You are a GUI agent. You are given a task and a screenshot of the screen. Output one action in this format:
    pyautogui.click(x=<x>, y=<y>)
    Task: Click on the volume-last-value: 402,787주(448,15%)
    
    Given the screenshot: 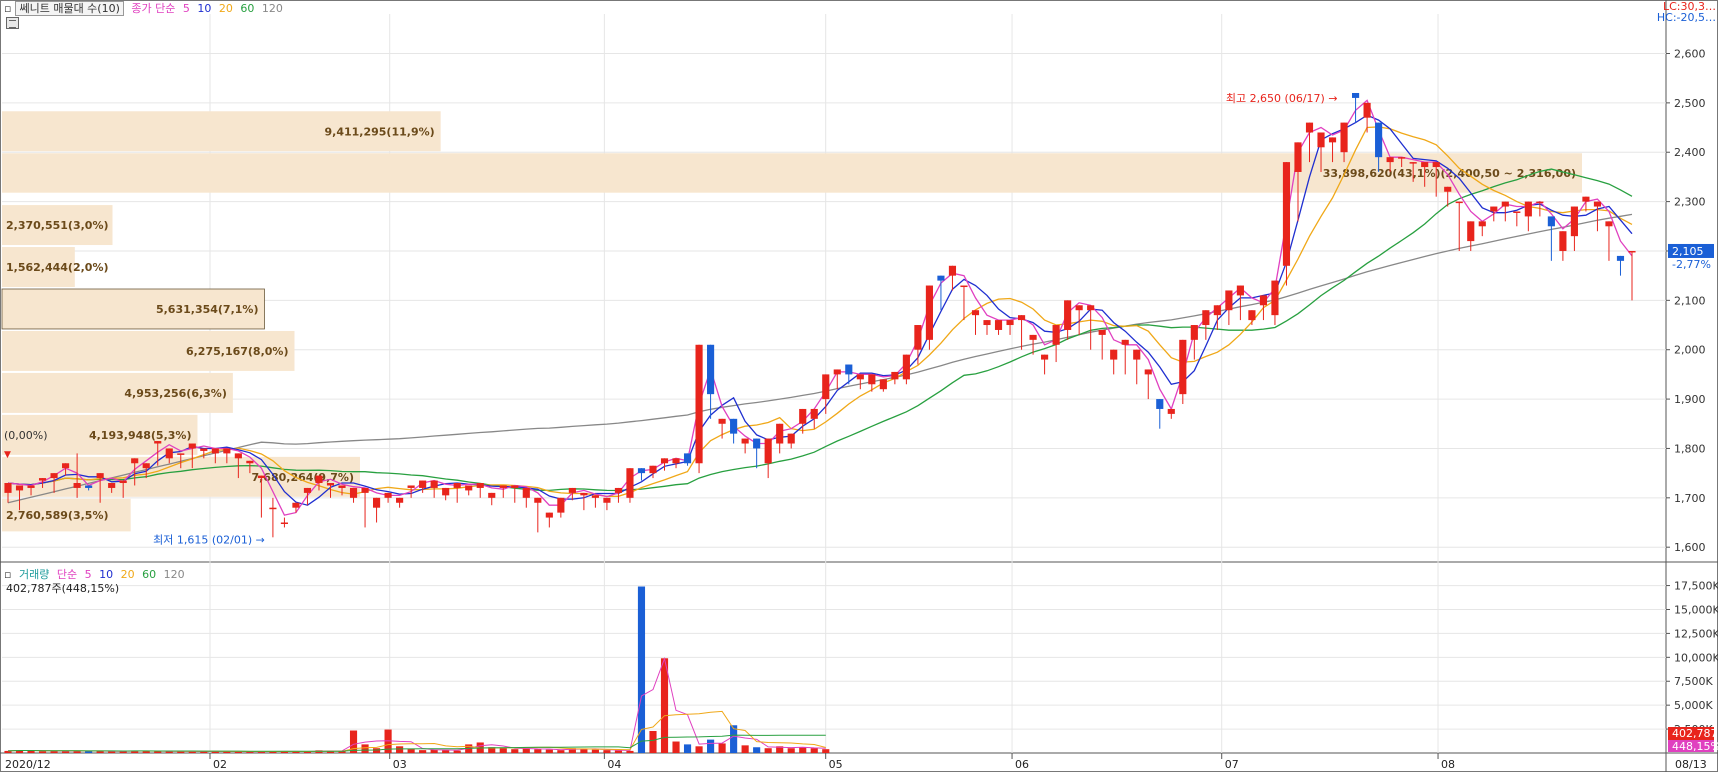 What is the action you would take?
    pyautogui.click(x=63, y=588)
    